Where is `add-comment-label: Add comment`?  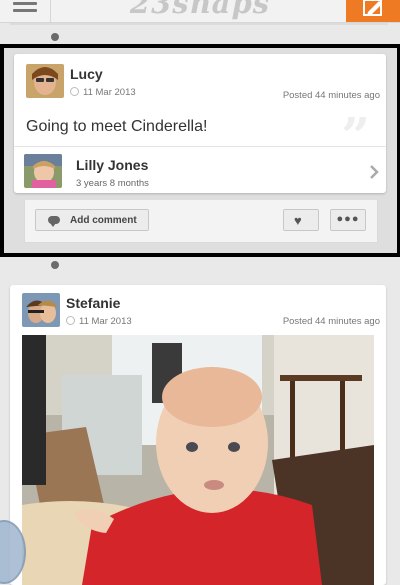 add-comment-label: Add comment is located at coordinates (103, 220).